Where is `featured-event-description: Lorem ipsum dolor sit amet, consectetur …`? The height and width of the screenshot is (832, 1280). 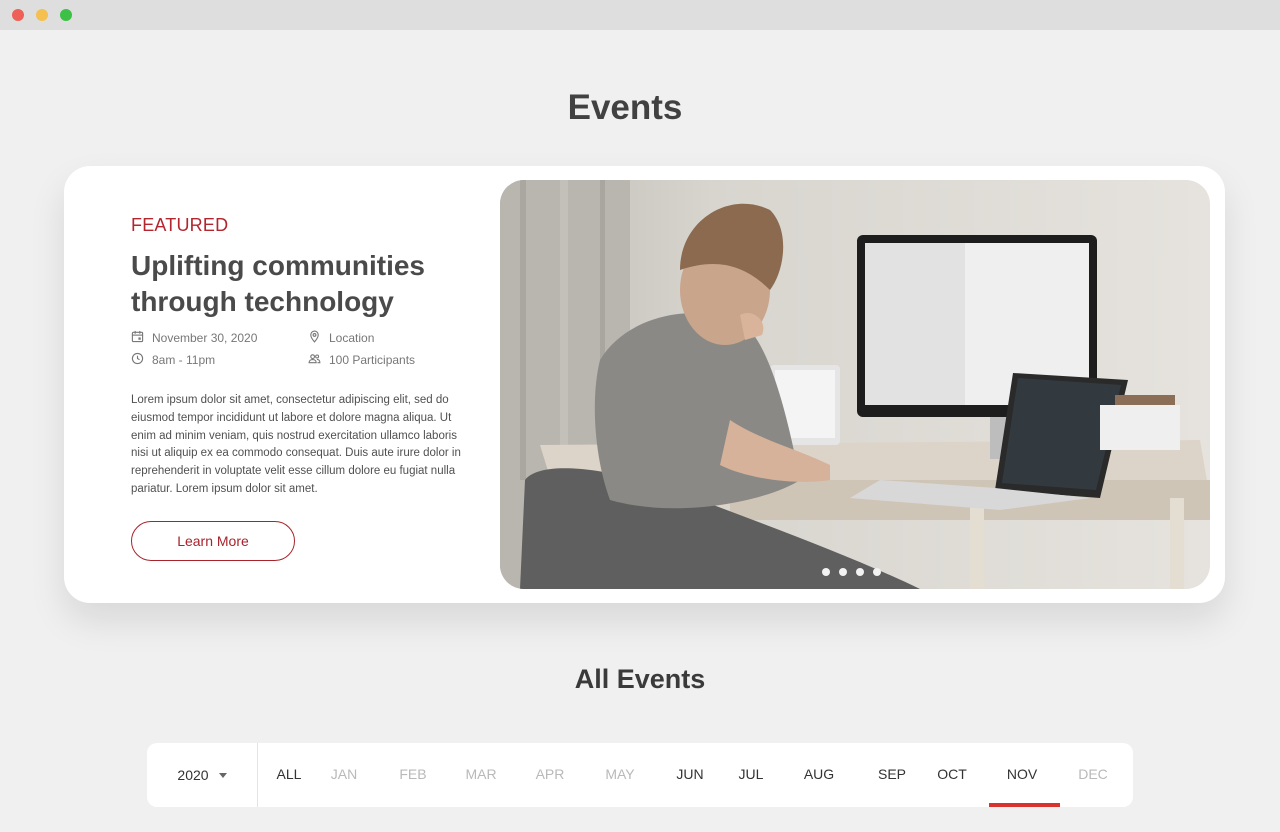 featured-event-description: Lorem ipsum dolor sit amet, consectetur … is located at coordinates (296, 444).